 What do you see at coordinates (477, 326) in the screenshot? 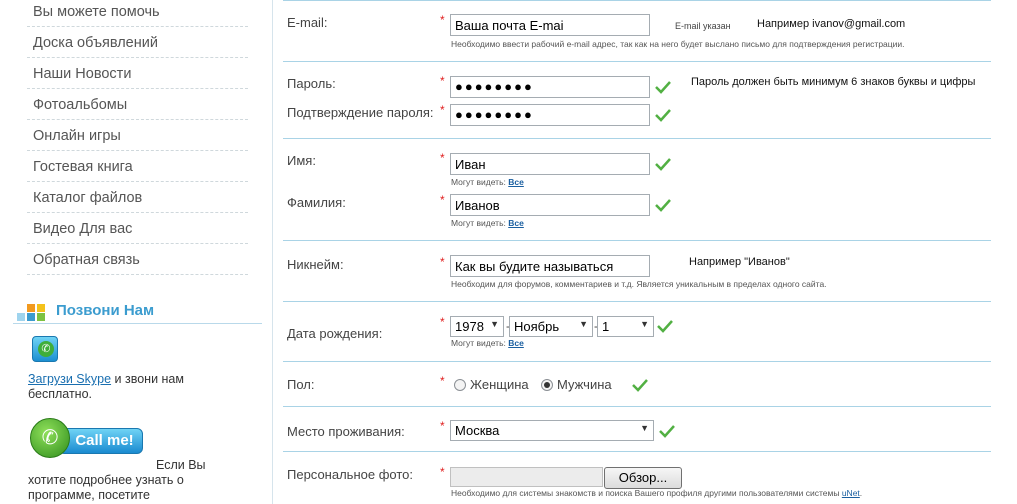
I see `birth-year-select: 1978 ▼` at bounding box center [477, 326].